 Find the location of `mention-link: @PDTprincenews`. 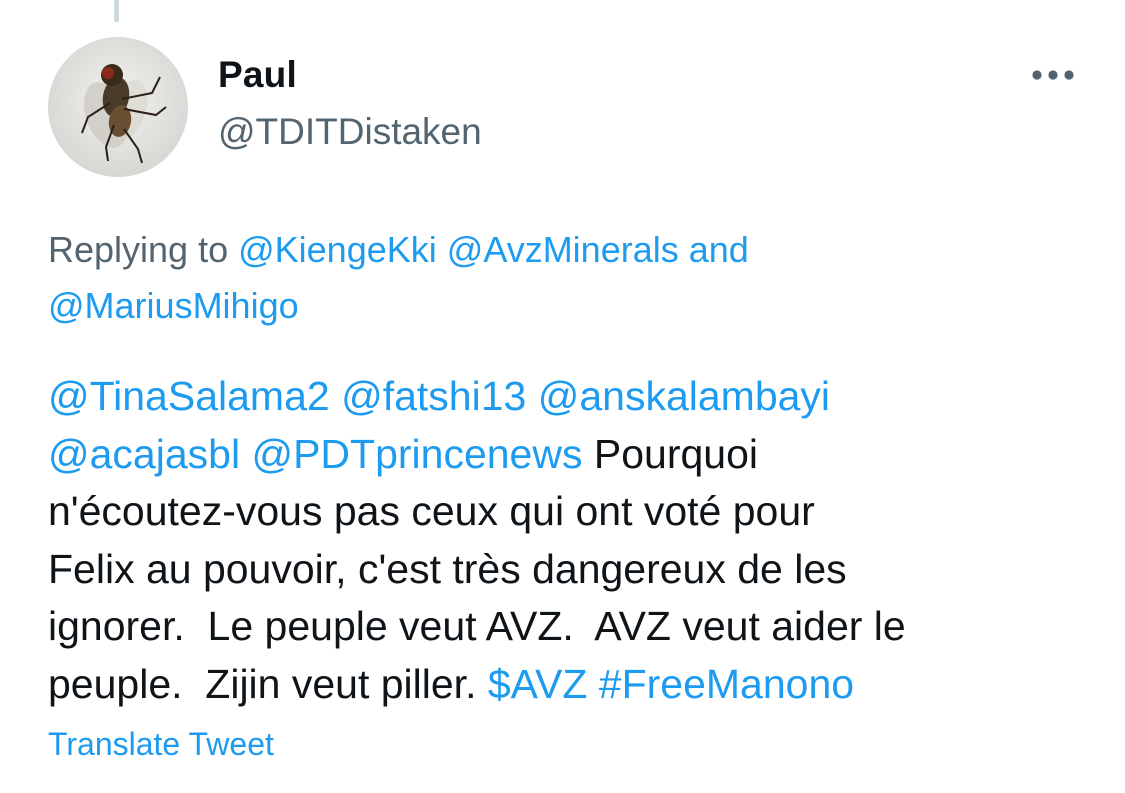

mention-link: @PDTprincenews is located at coordinates (416, 454).